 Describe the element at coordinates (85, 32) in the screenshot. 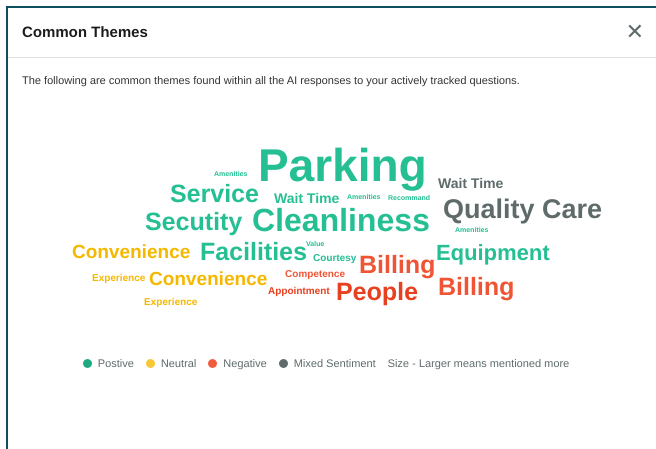

I see `dialog-title: Common Themes` at that location.